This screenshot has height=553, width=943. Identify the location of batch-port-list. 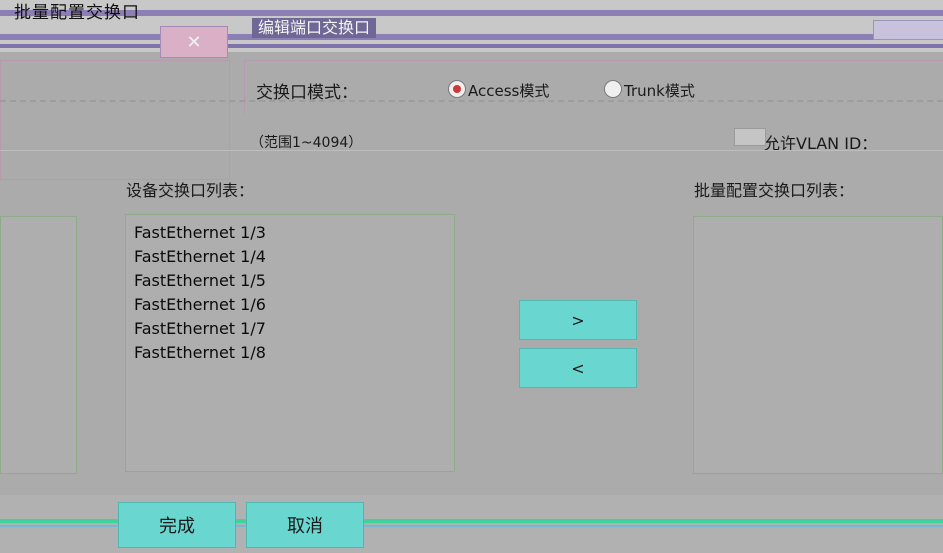
(818, 345).